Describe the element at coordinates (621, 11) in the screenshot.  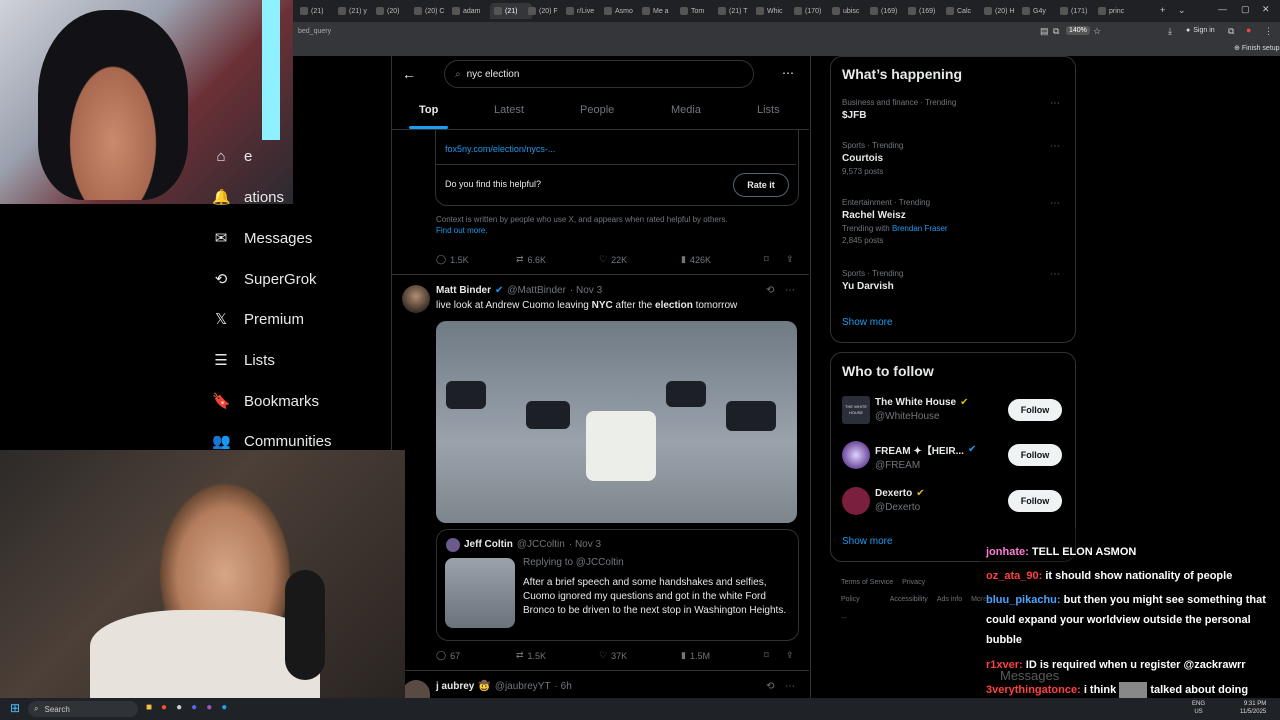
I see `browser-tab: Asmo` at that location.